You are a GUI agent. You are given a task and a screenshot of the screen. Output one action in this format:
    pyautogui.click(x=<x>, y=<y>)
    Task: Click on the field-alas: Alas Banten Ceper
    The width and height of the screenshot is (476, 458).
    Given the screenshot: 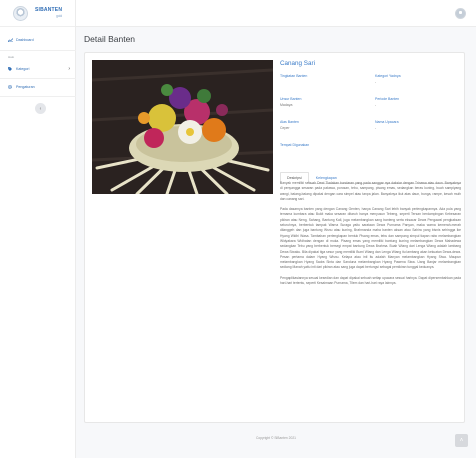 What is the action you would take?
    pyautogui.click(x=322, y=131)
    